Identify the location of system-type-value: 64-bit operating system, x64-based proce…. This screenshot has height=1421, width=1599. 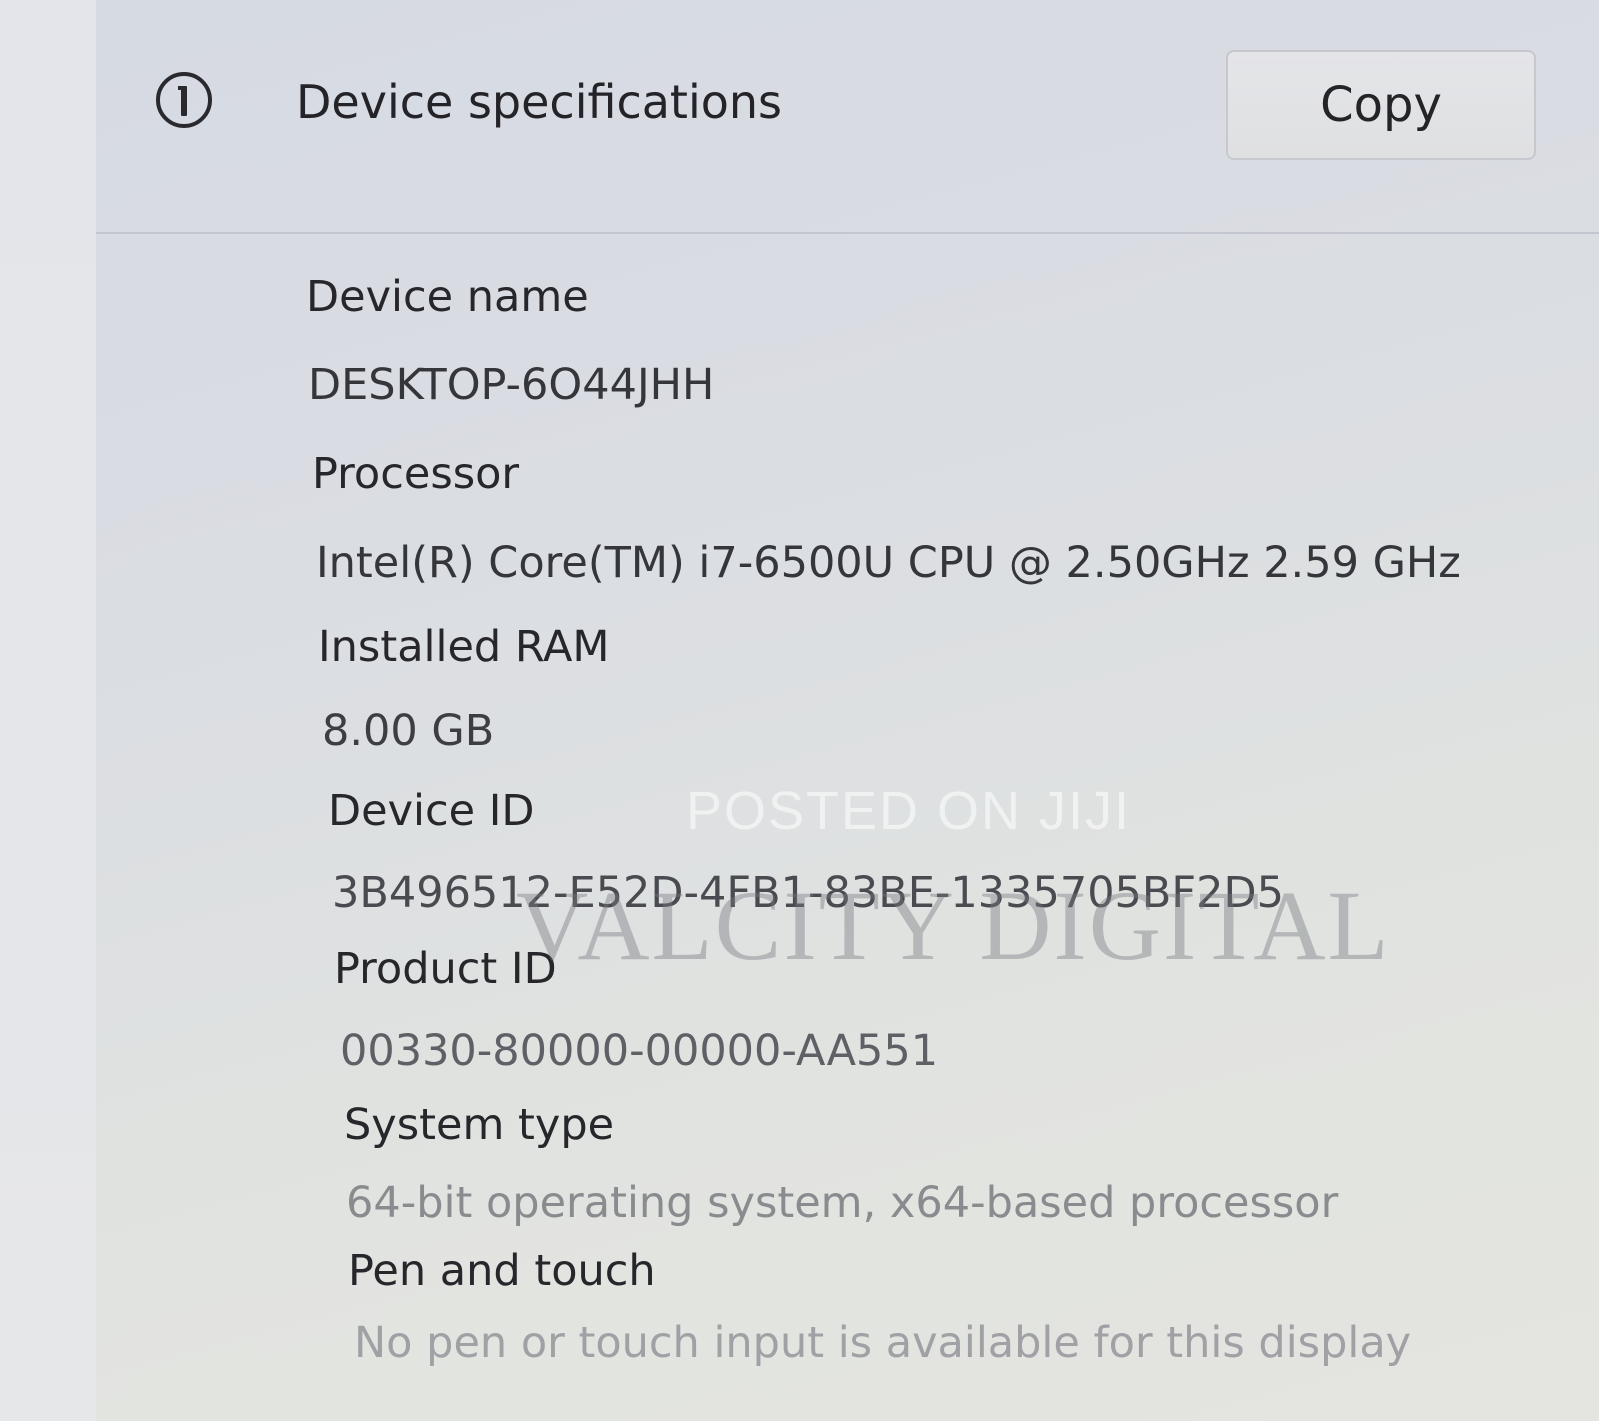
(842, 1203).